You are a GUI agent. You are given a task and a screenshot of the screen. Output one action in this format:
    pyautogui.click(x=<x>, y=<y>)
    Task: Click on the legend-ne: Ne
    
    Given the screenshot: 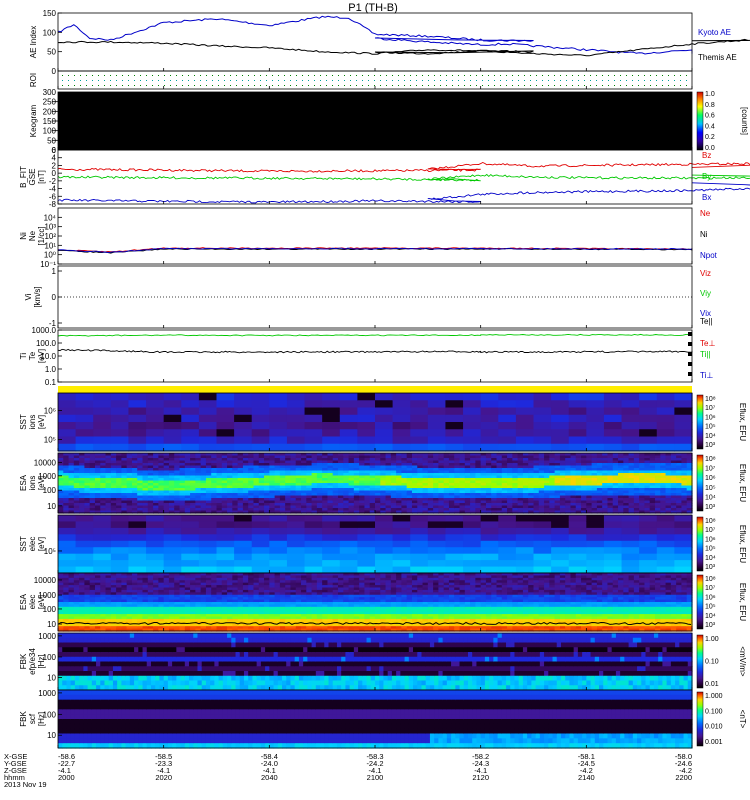 What is the action you would take?
    pyautogui.click(x=705, y=213)
    